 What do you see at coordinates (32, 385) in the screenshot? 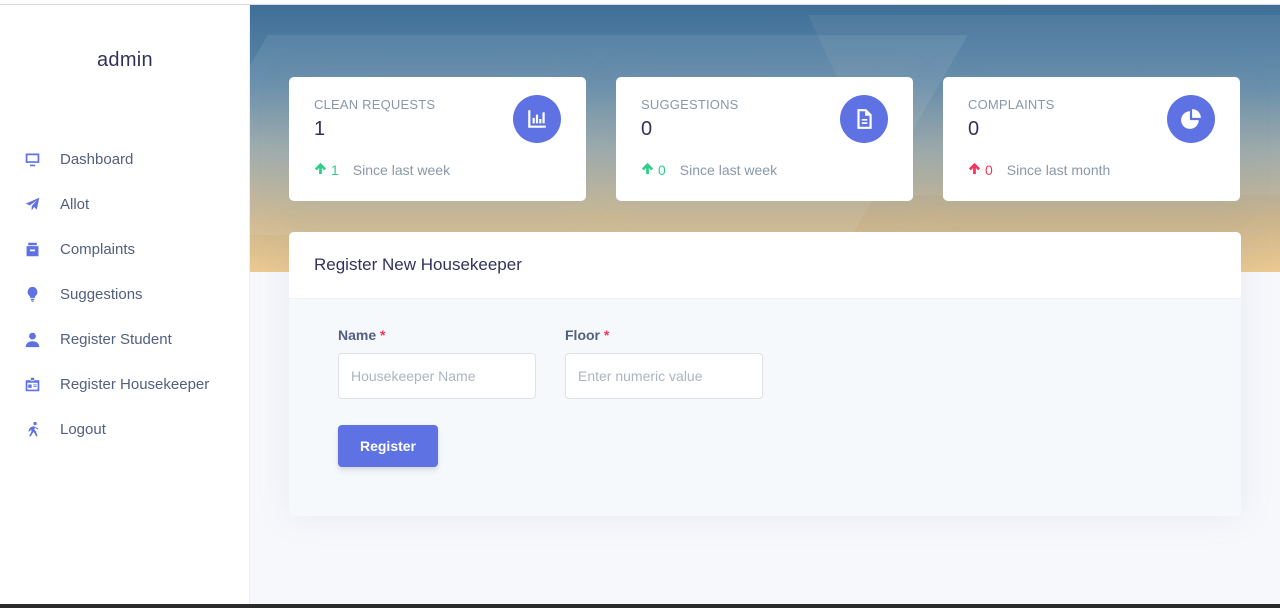
I see `badge-icon` at bounding box center [32, 385].